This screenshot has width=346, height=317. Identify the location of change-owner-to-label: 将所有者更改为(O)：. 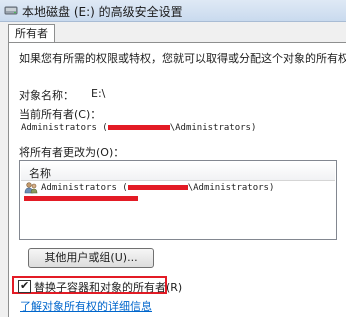
(72, 152).